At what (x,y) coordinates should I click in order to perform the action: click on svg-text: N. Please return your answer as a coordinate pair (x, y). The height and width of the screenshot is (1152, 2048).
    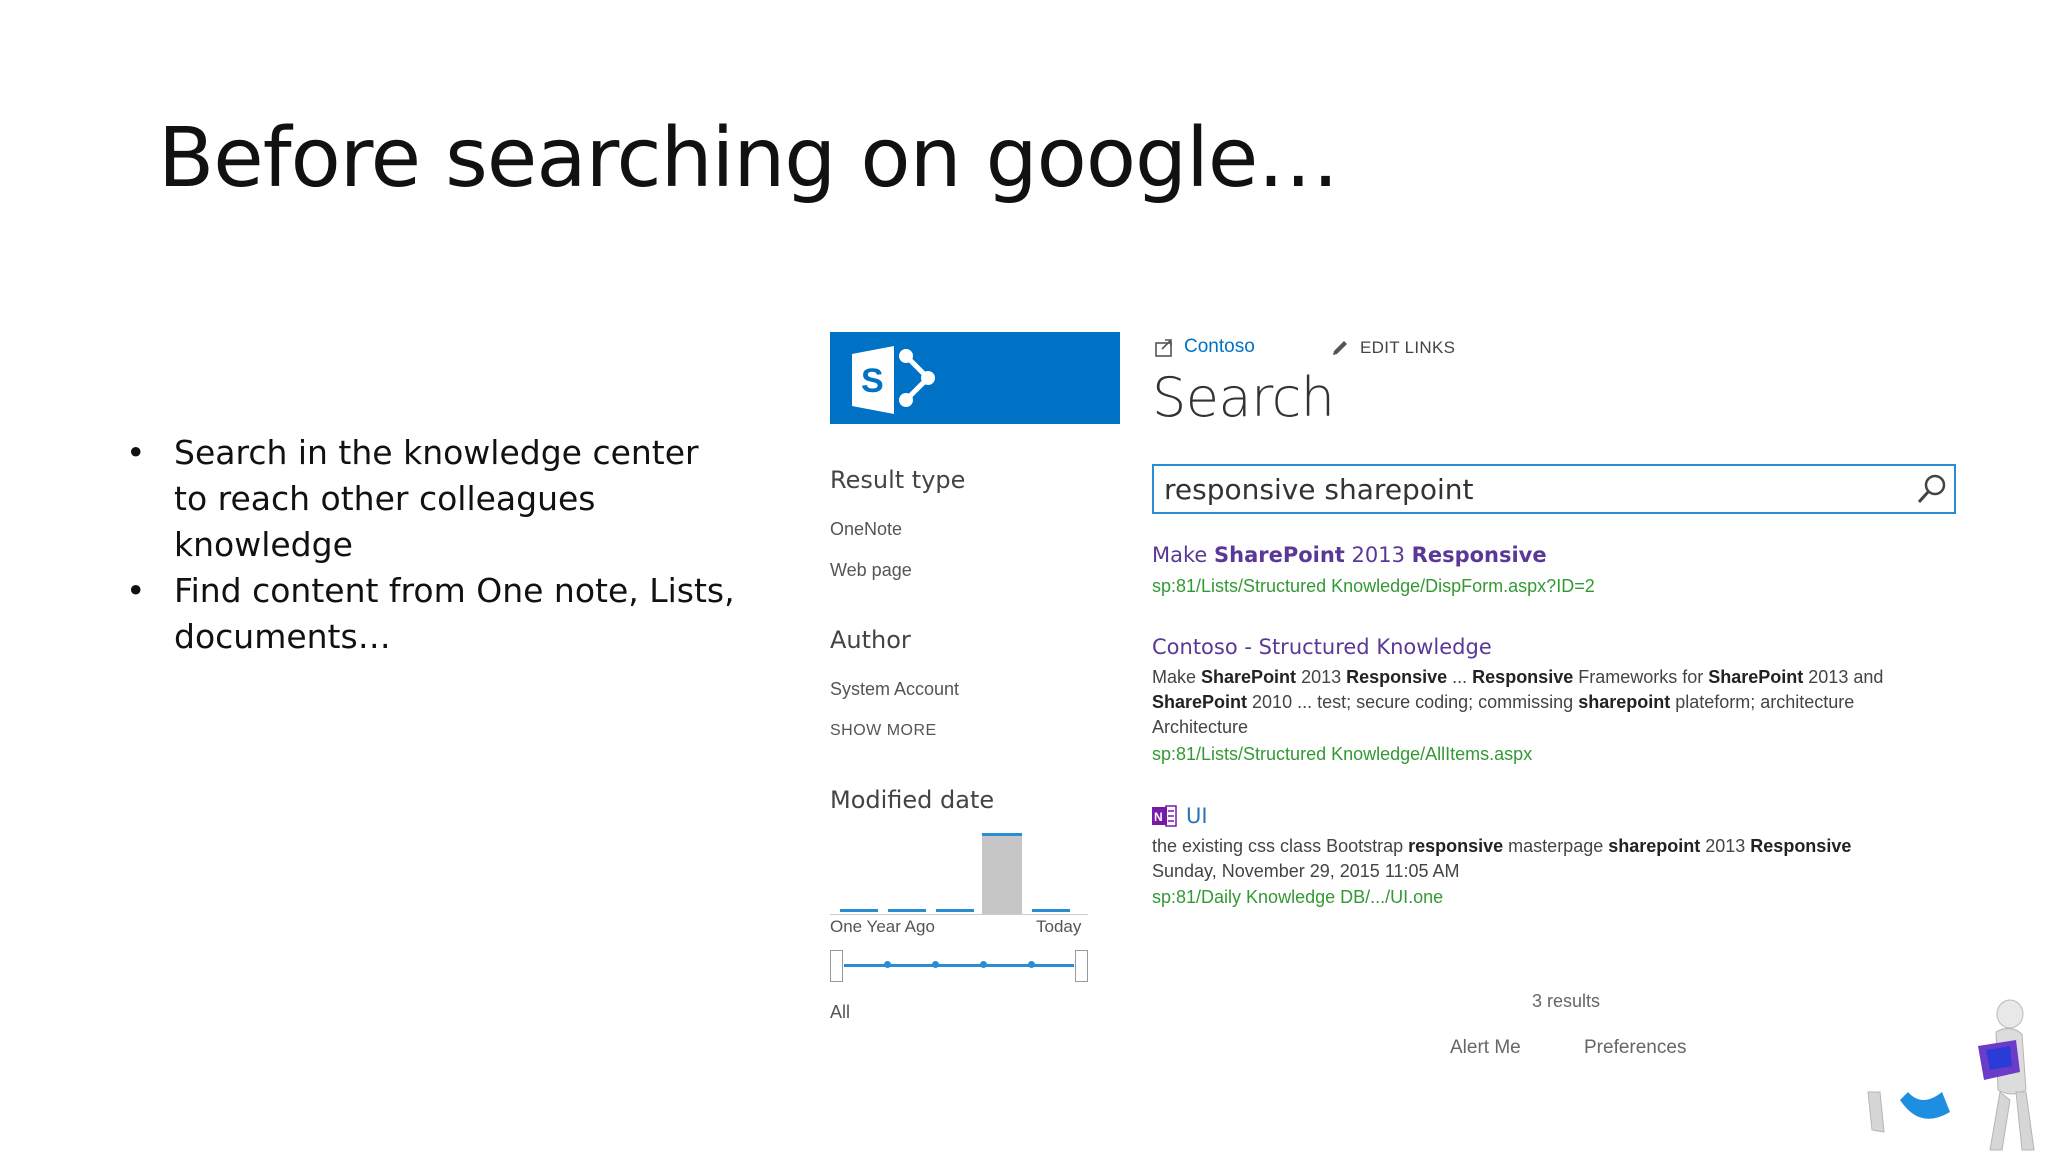
    Looking at the image, I should click on (1158, 817).